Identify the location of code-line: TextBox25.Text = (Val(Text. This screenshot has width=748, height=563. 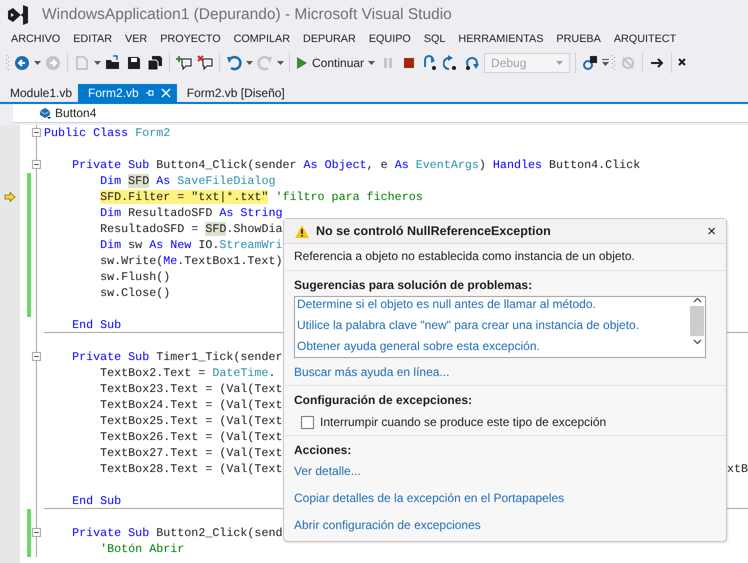
(190, 421).